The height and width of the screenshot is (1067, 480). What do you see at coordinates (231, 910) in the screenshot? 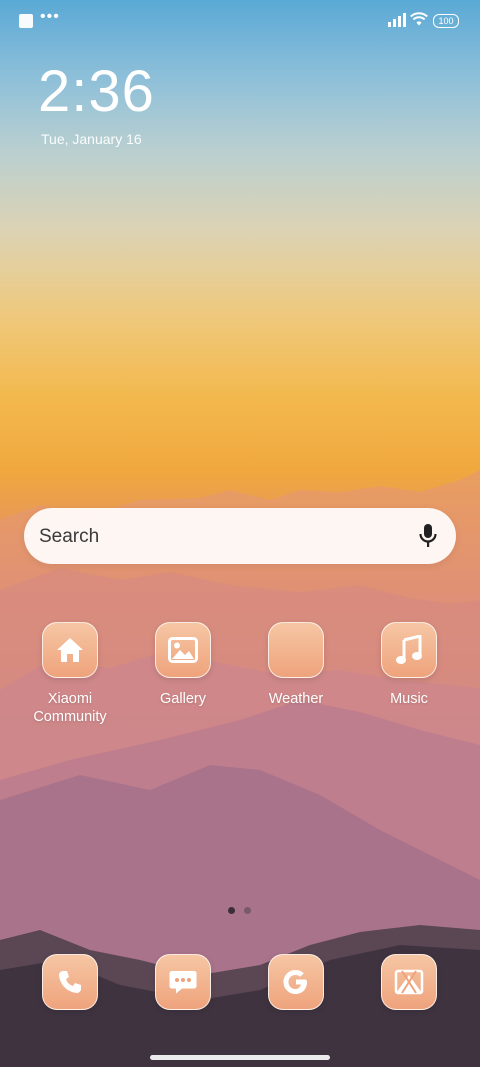
I see `page-dot-active` at bounding box center [231, 910].